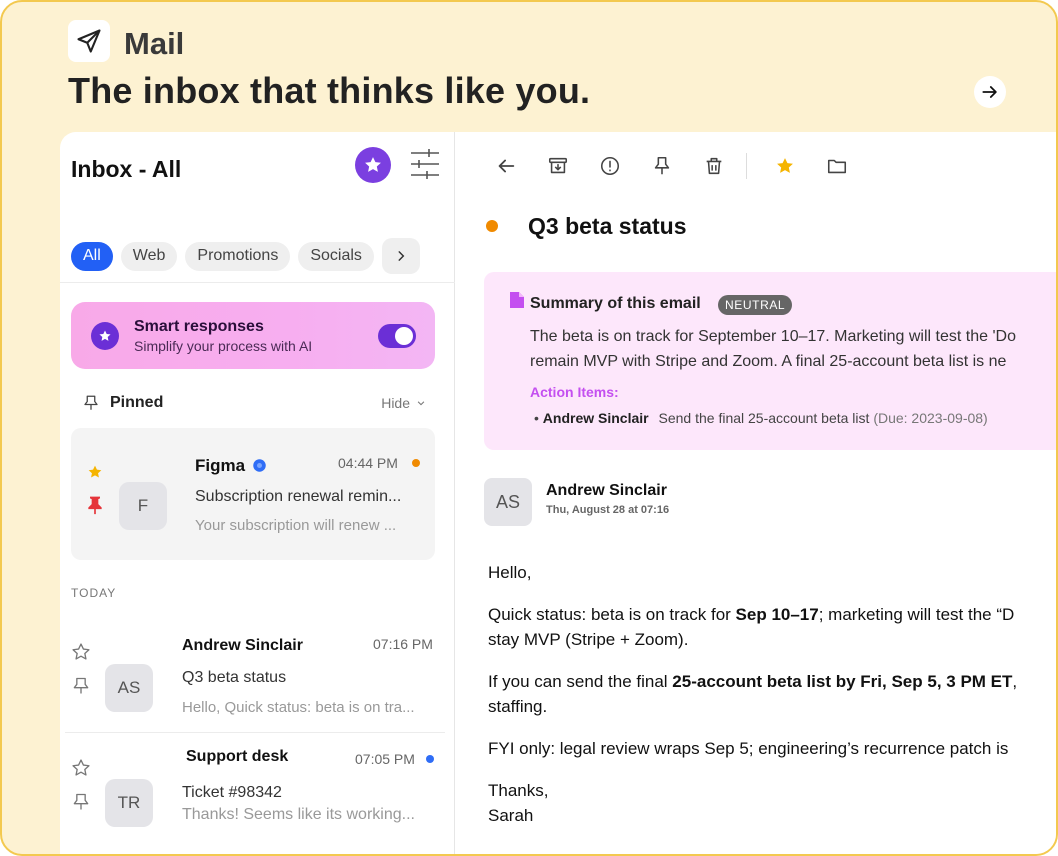  What do you see at coordinates (154, 43) in the screenshot?
I see `app-name: Mail` at bounding box center [154, 43].